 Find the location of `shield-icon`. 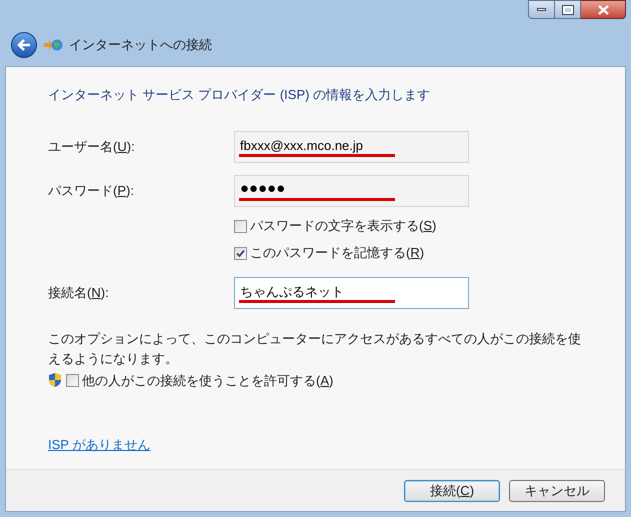

shield-icon is located at coordinates (55, 380).